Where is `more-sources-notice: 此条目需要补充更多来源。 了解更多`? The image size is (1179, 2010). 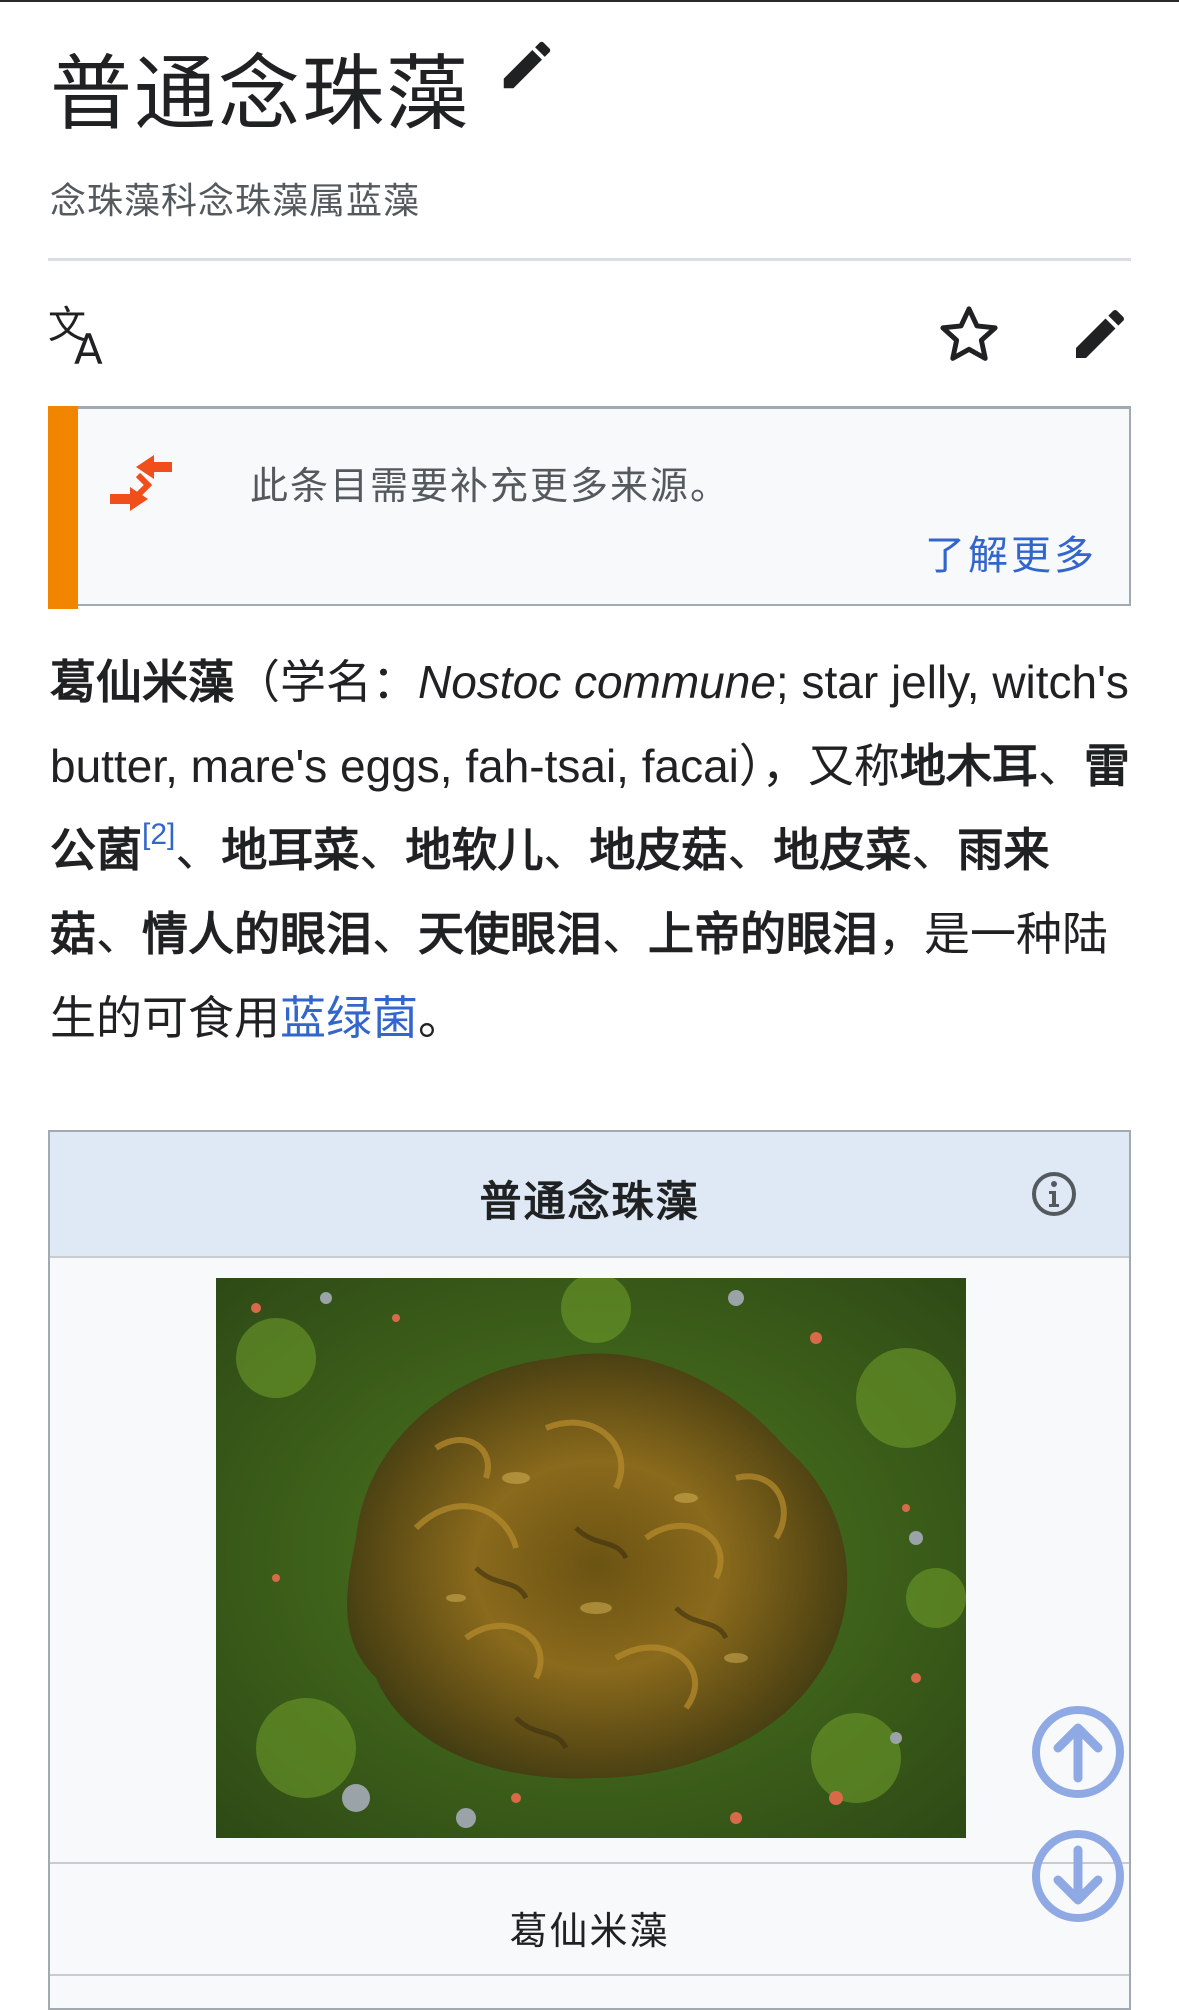 more-sources-notice: 此条目需要补充更多来源。 了解更多 is located at coordinates (589, 507).